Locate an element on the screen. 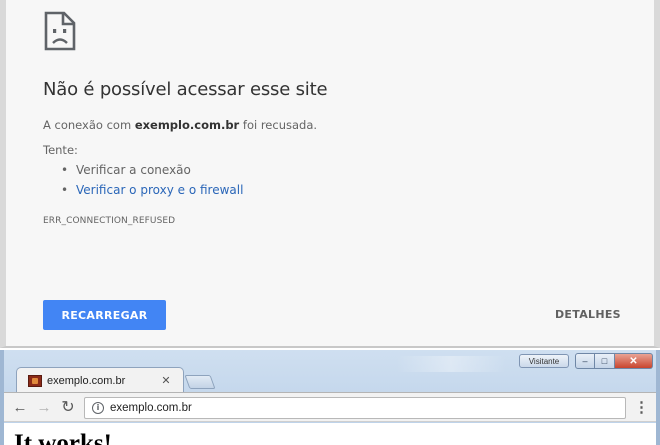  error-host: exemplo.com.br is located at coordinates (187, 125).